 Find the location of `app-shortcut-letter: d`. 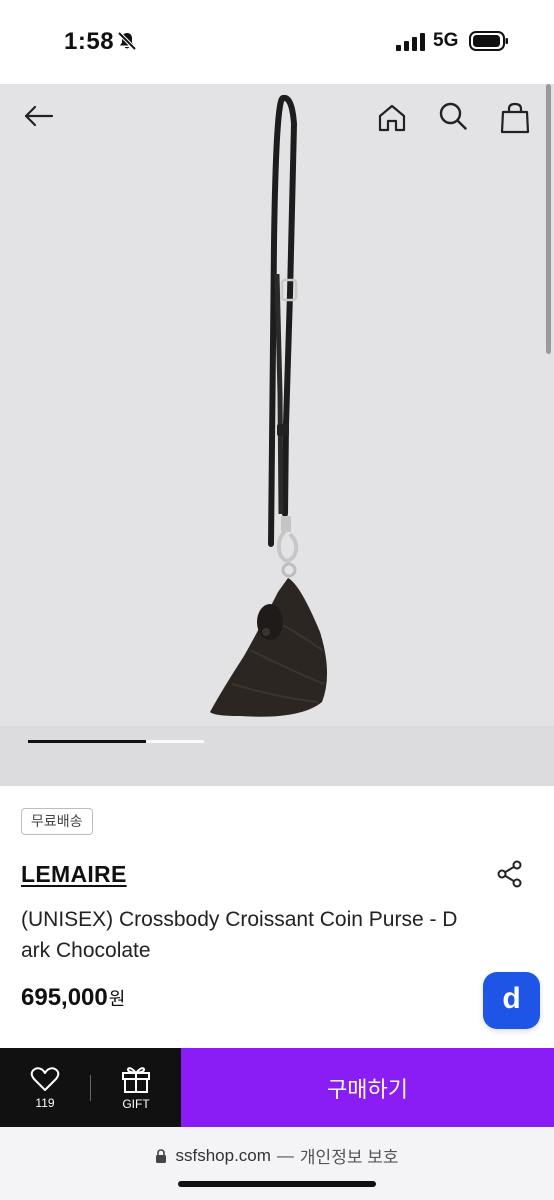

app-shortcut-letter: d is located at coordinates (511, 998).